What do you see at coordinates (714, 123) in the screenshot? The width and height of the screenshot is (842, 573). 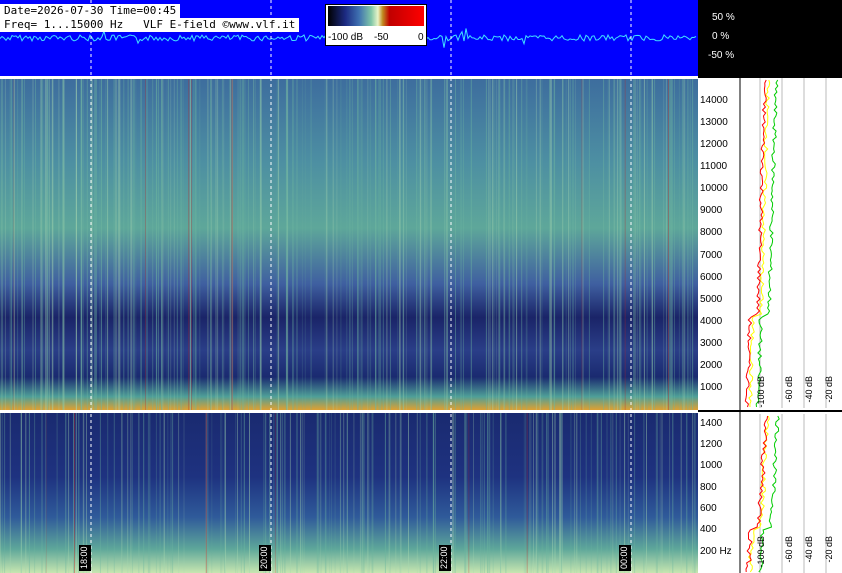 I see `frequency-tick-label: 13000` at bounding box center [714, 123].